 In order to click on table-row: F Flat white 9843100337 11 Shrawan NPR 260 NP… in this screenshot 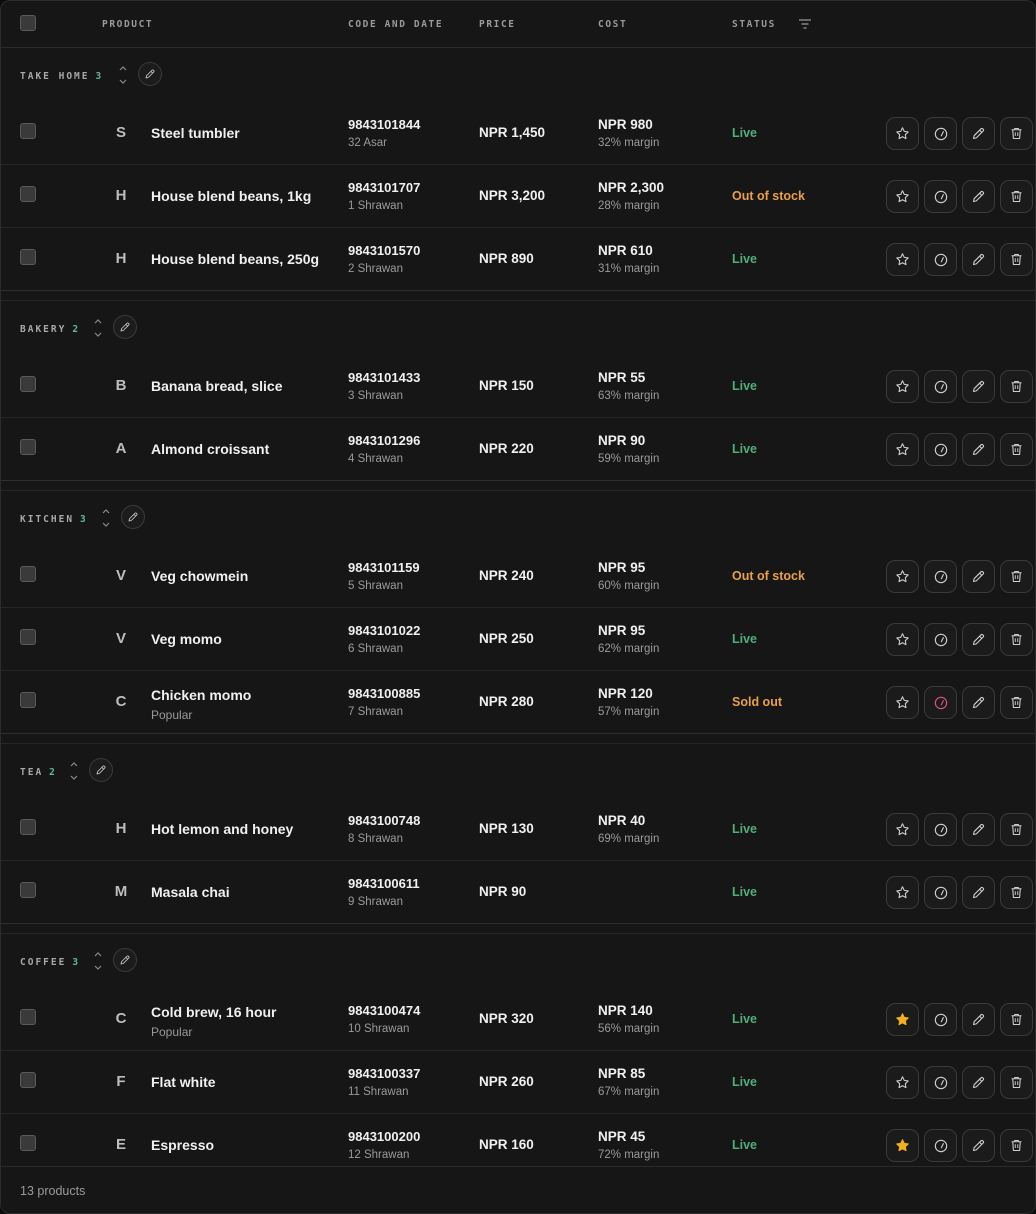, I will do `click(518, 1082)`.